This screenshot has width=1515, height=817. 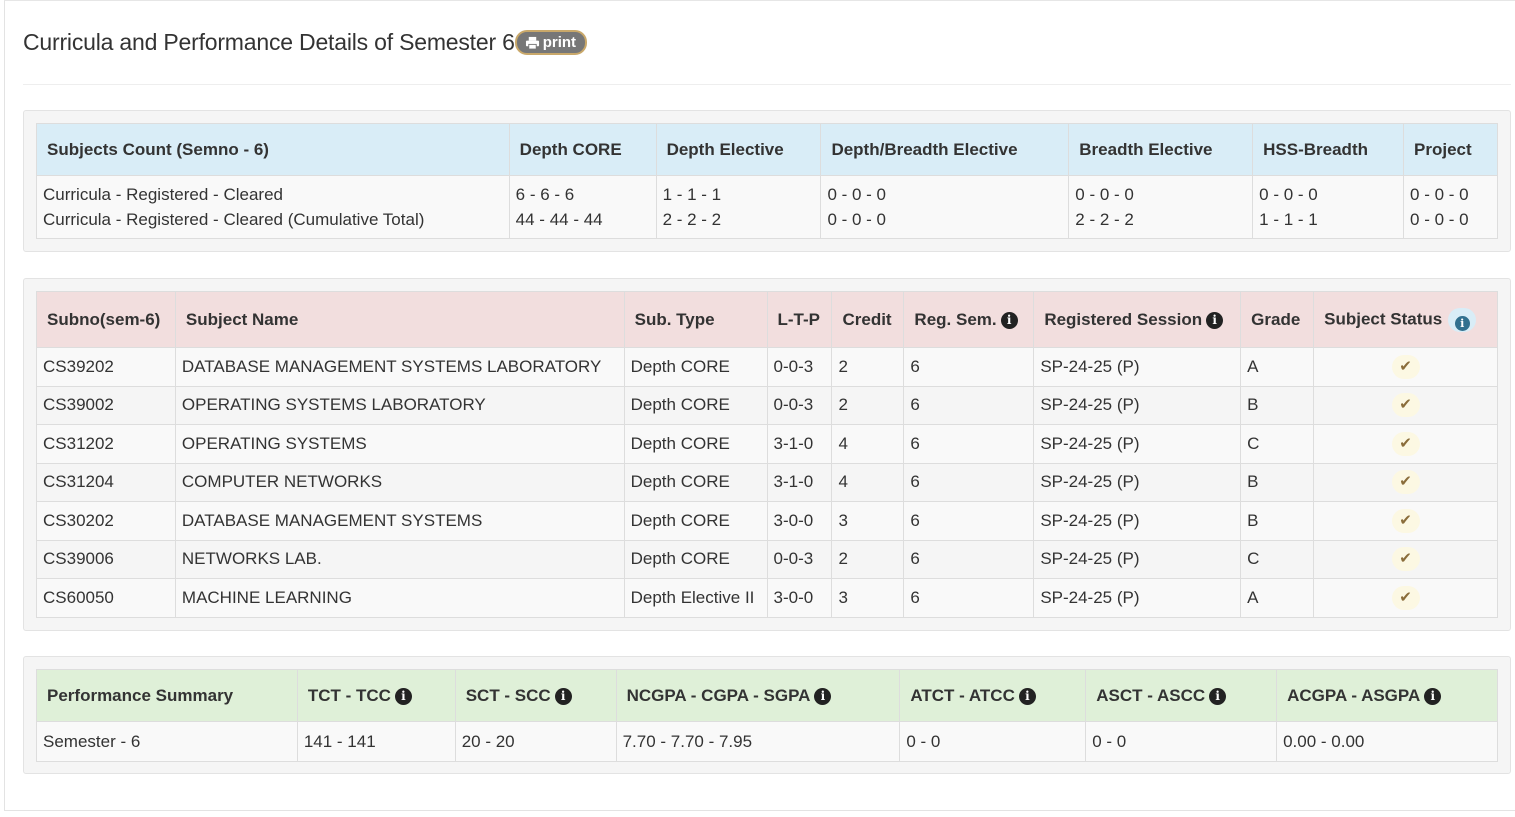 I want to click on col-header-label: NCGPA - CGPA - SGPA, so click(x=718, y=695).